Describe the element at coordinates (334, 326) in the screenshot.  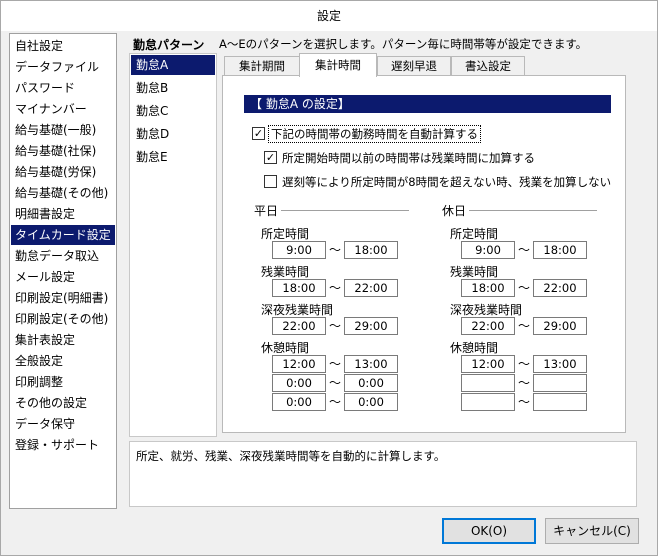
I see `weekday-night-tilde: ～` at that location.